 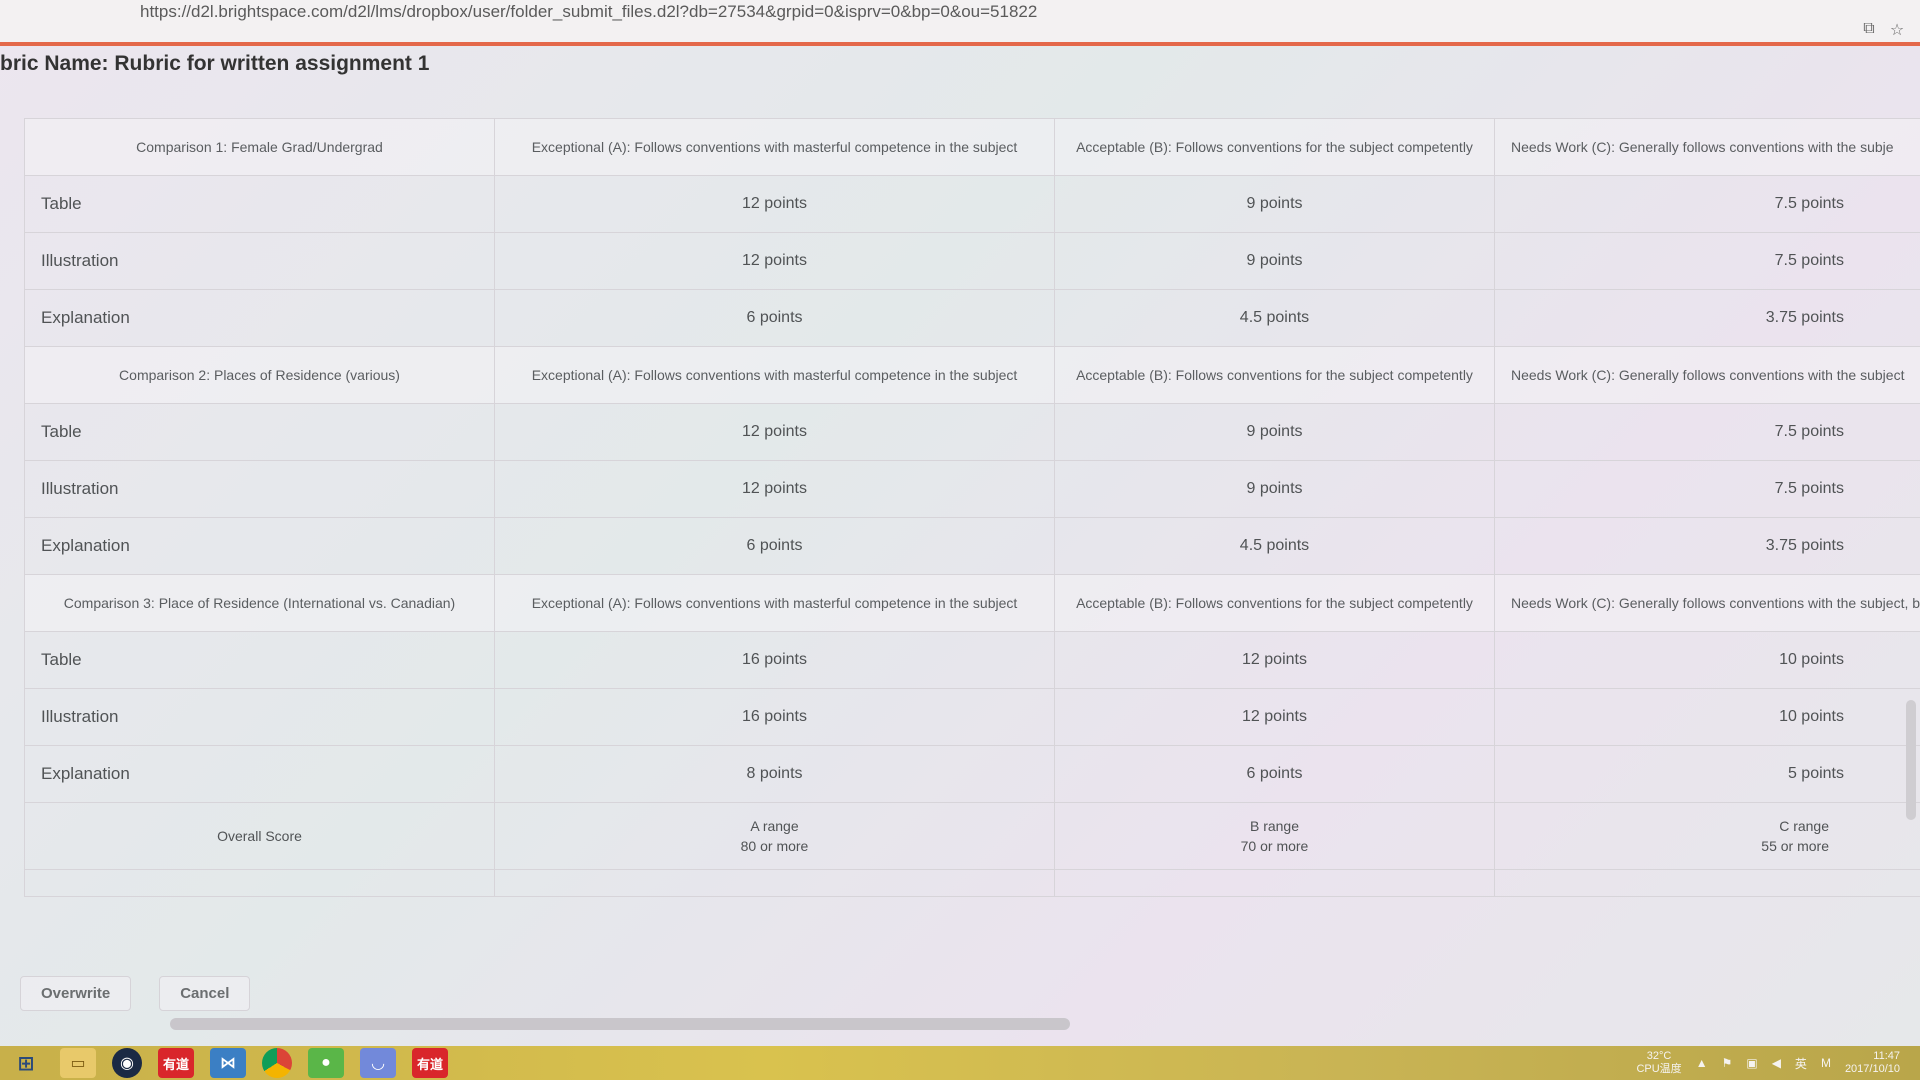 I want to click on range-c-min: 55 or more, so click(x=1795, y=846).